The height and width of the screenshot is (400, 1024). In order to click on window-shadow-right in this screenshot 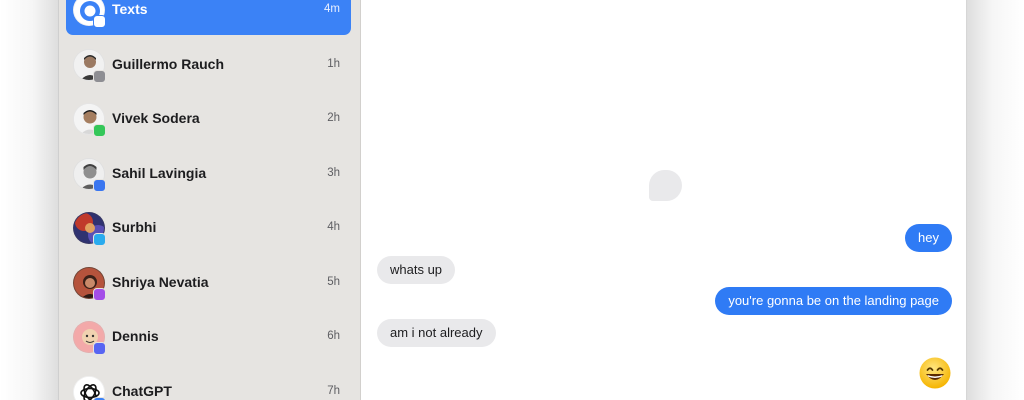, I will do `click(995, 200)`.